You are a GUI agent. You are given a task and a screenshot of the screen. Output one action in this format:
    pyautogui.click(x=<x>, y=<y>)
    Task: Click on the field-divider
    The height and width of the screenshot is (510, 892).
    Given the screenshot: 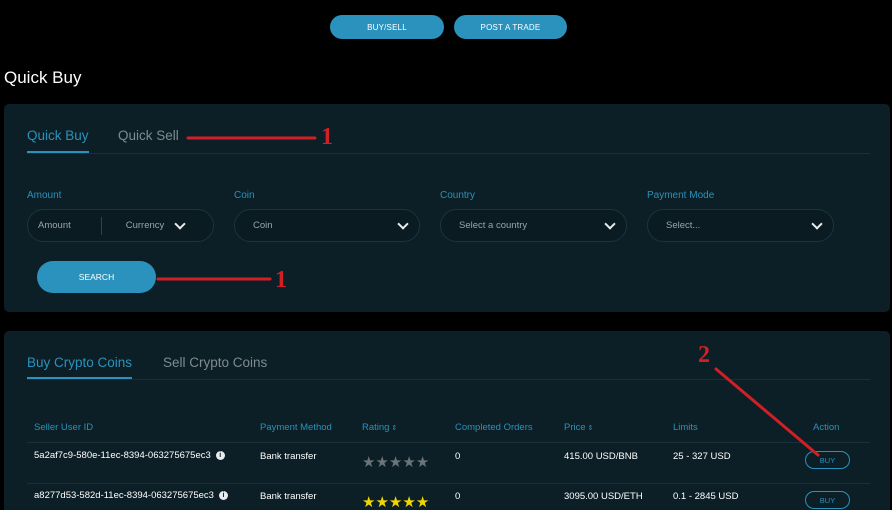 What is the action you would take?
    pyautogui.click(x=101, y=225)
    